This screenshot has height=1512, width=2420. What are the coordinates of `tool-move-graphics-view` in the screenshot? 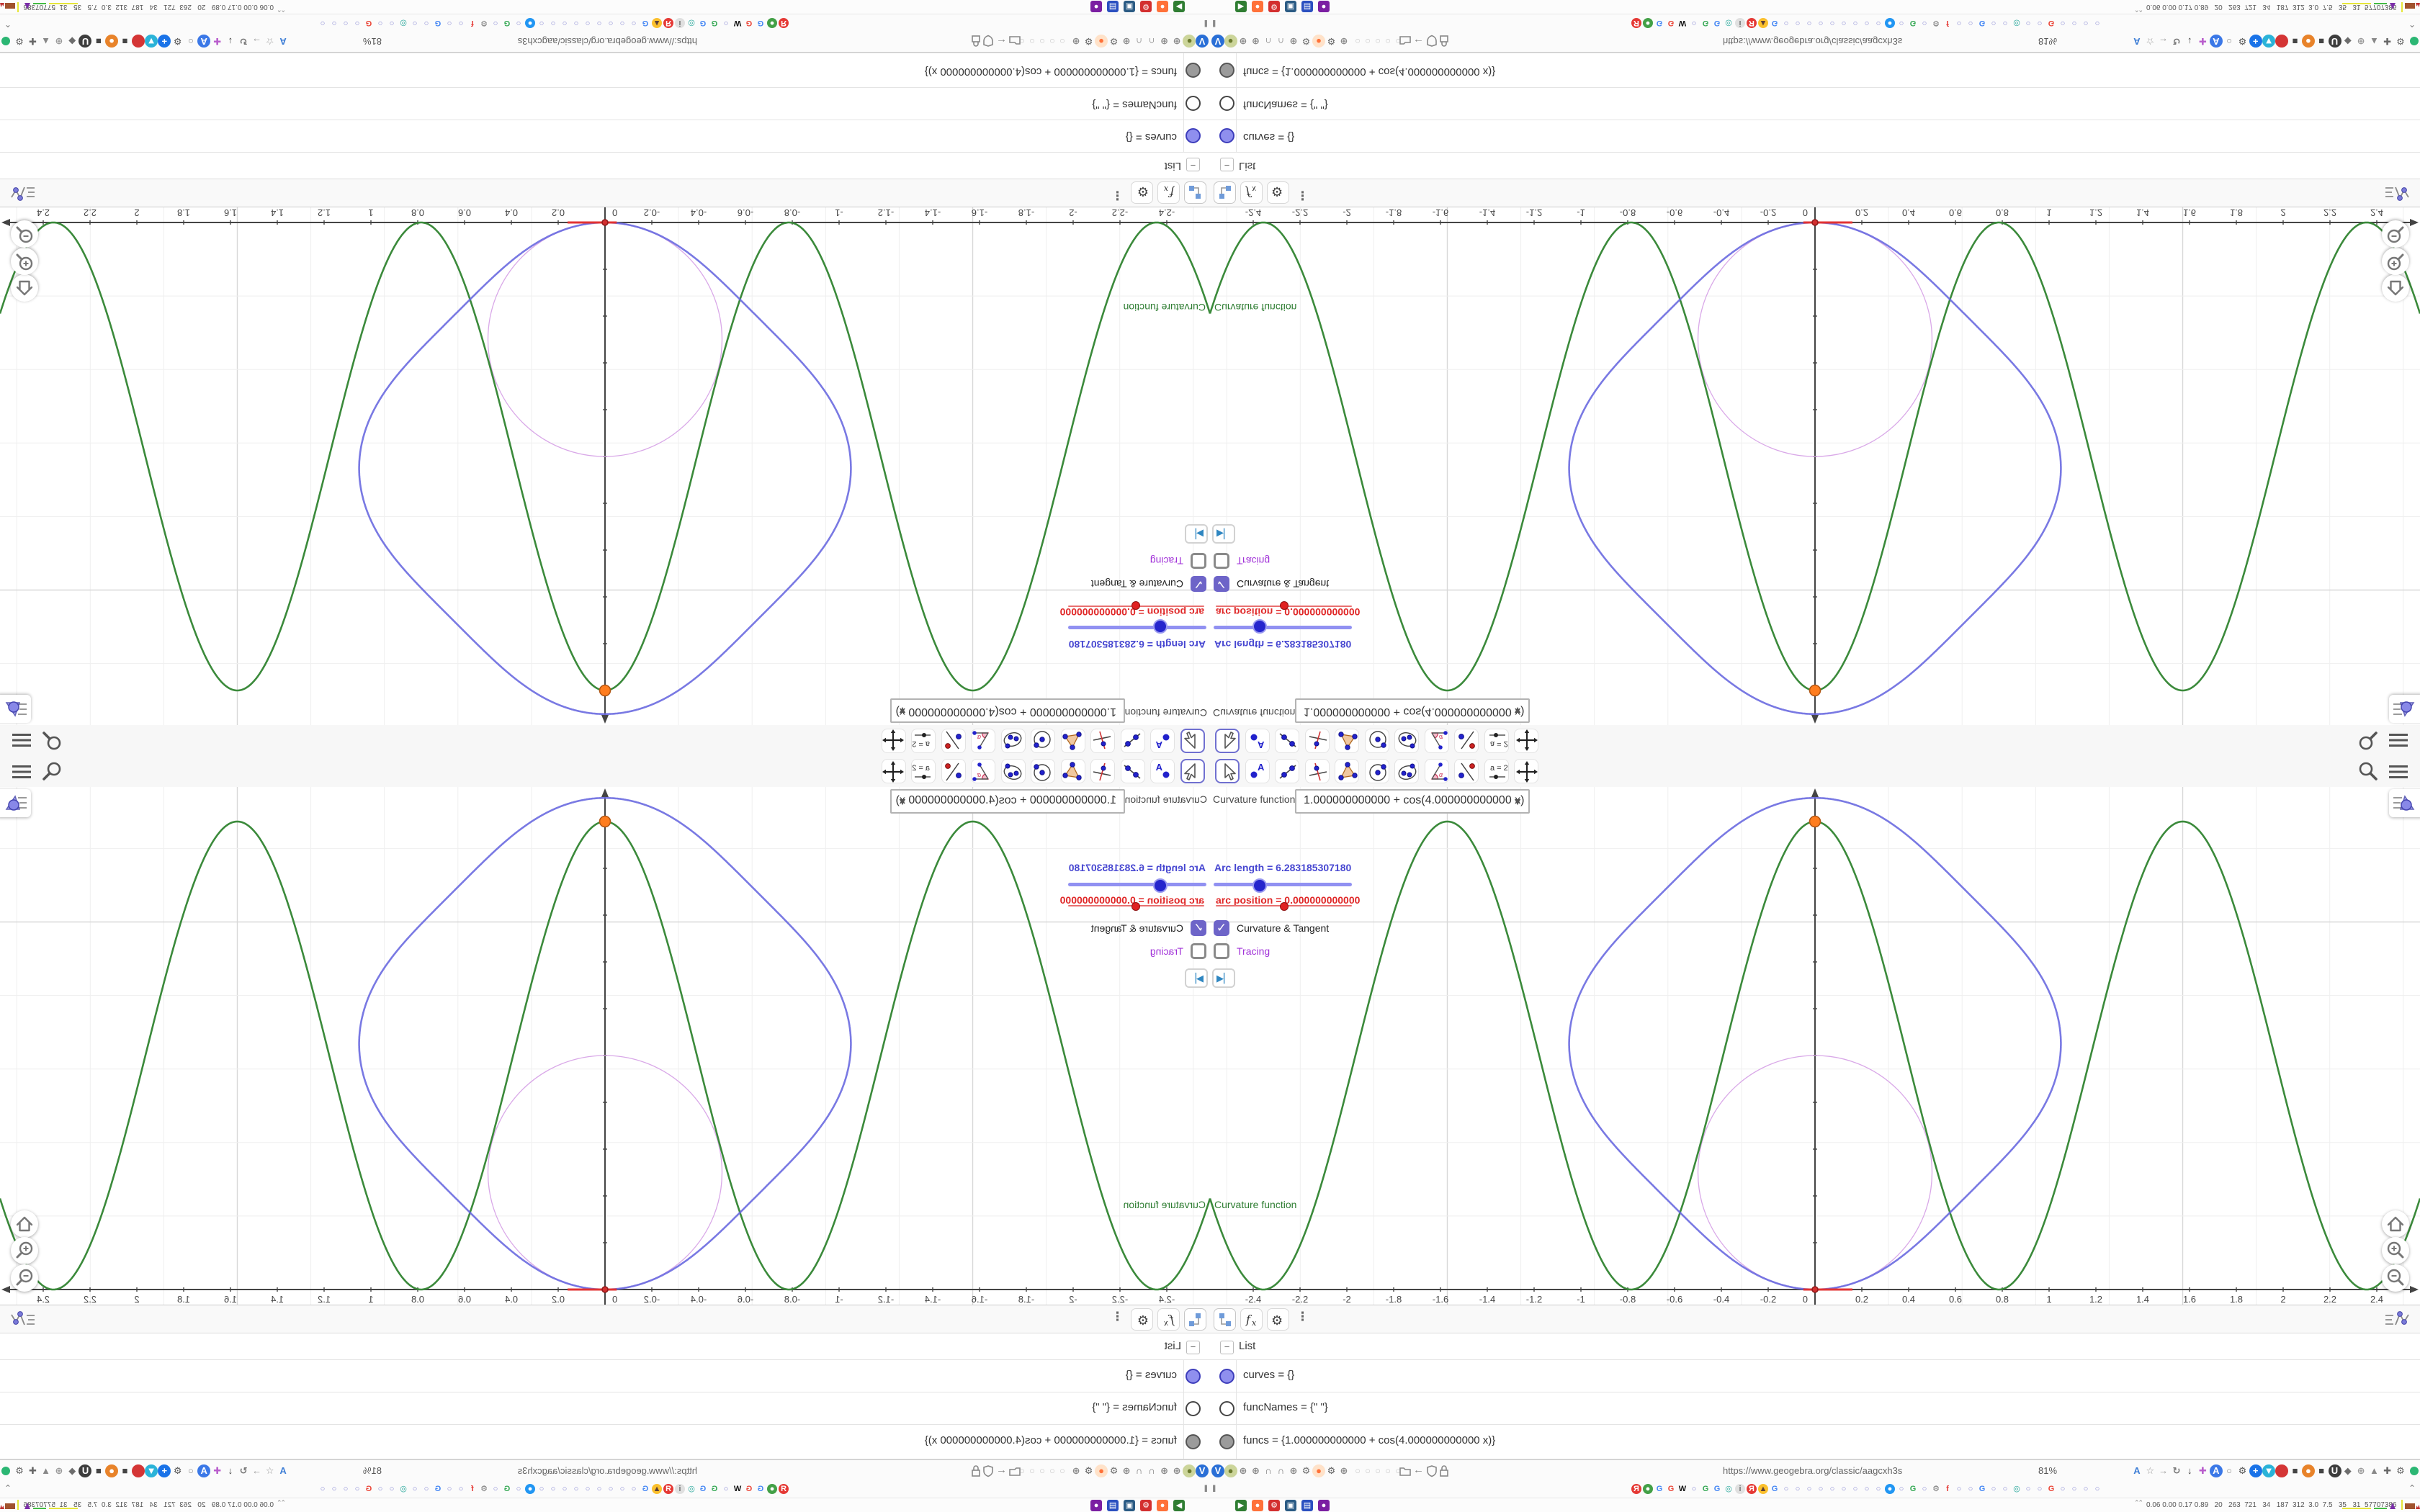 It's located at (1526, 741).